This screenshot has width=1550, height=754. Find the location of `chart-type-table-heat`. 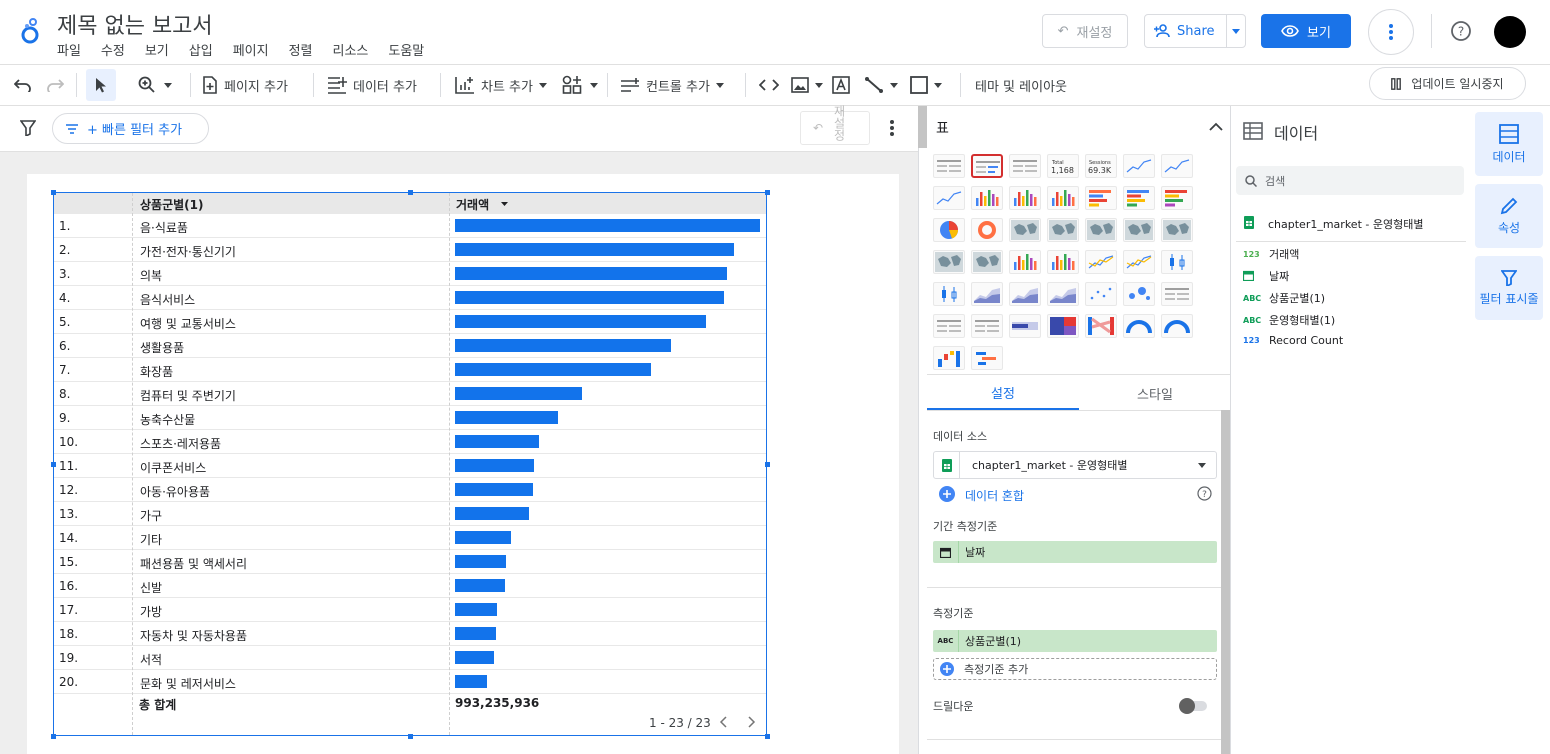

chart-type-table-heat is located at coordinates (1025, 166).